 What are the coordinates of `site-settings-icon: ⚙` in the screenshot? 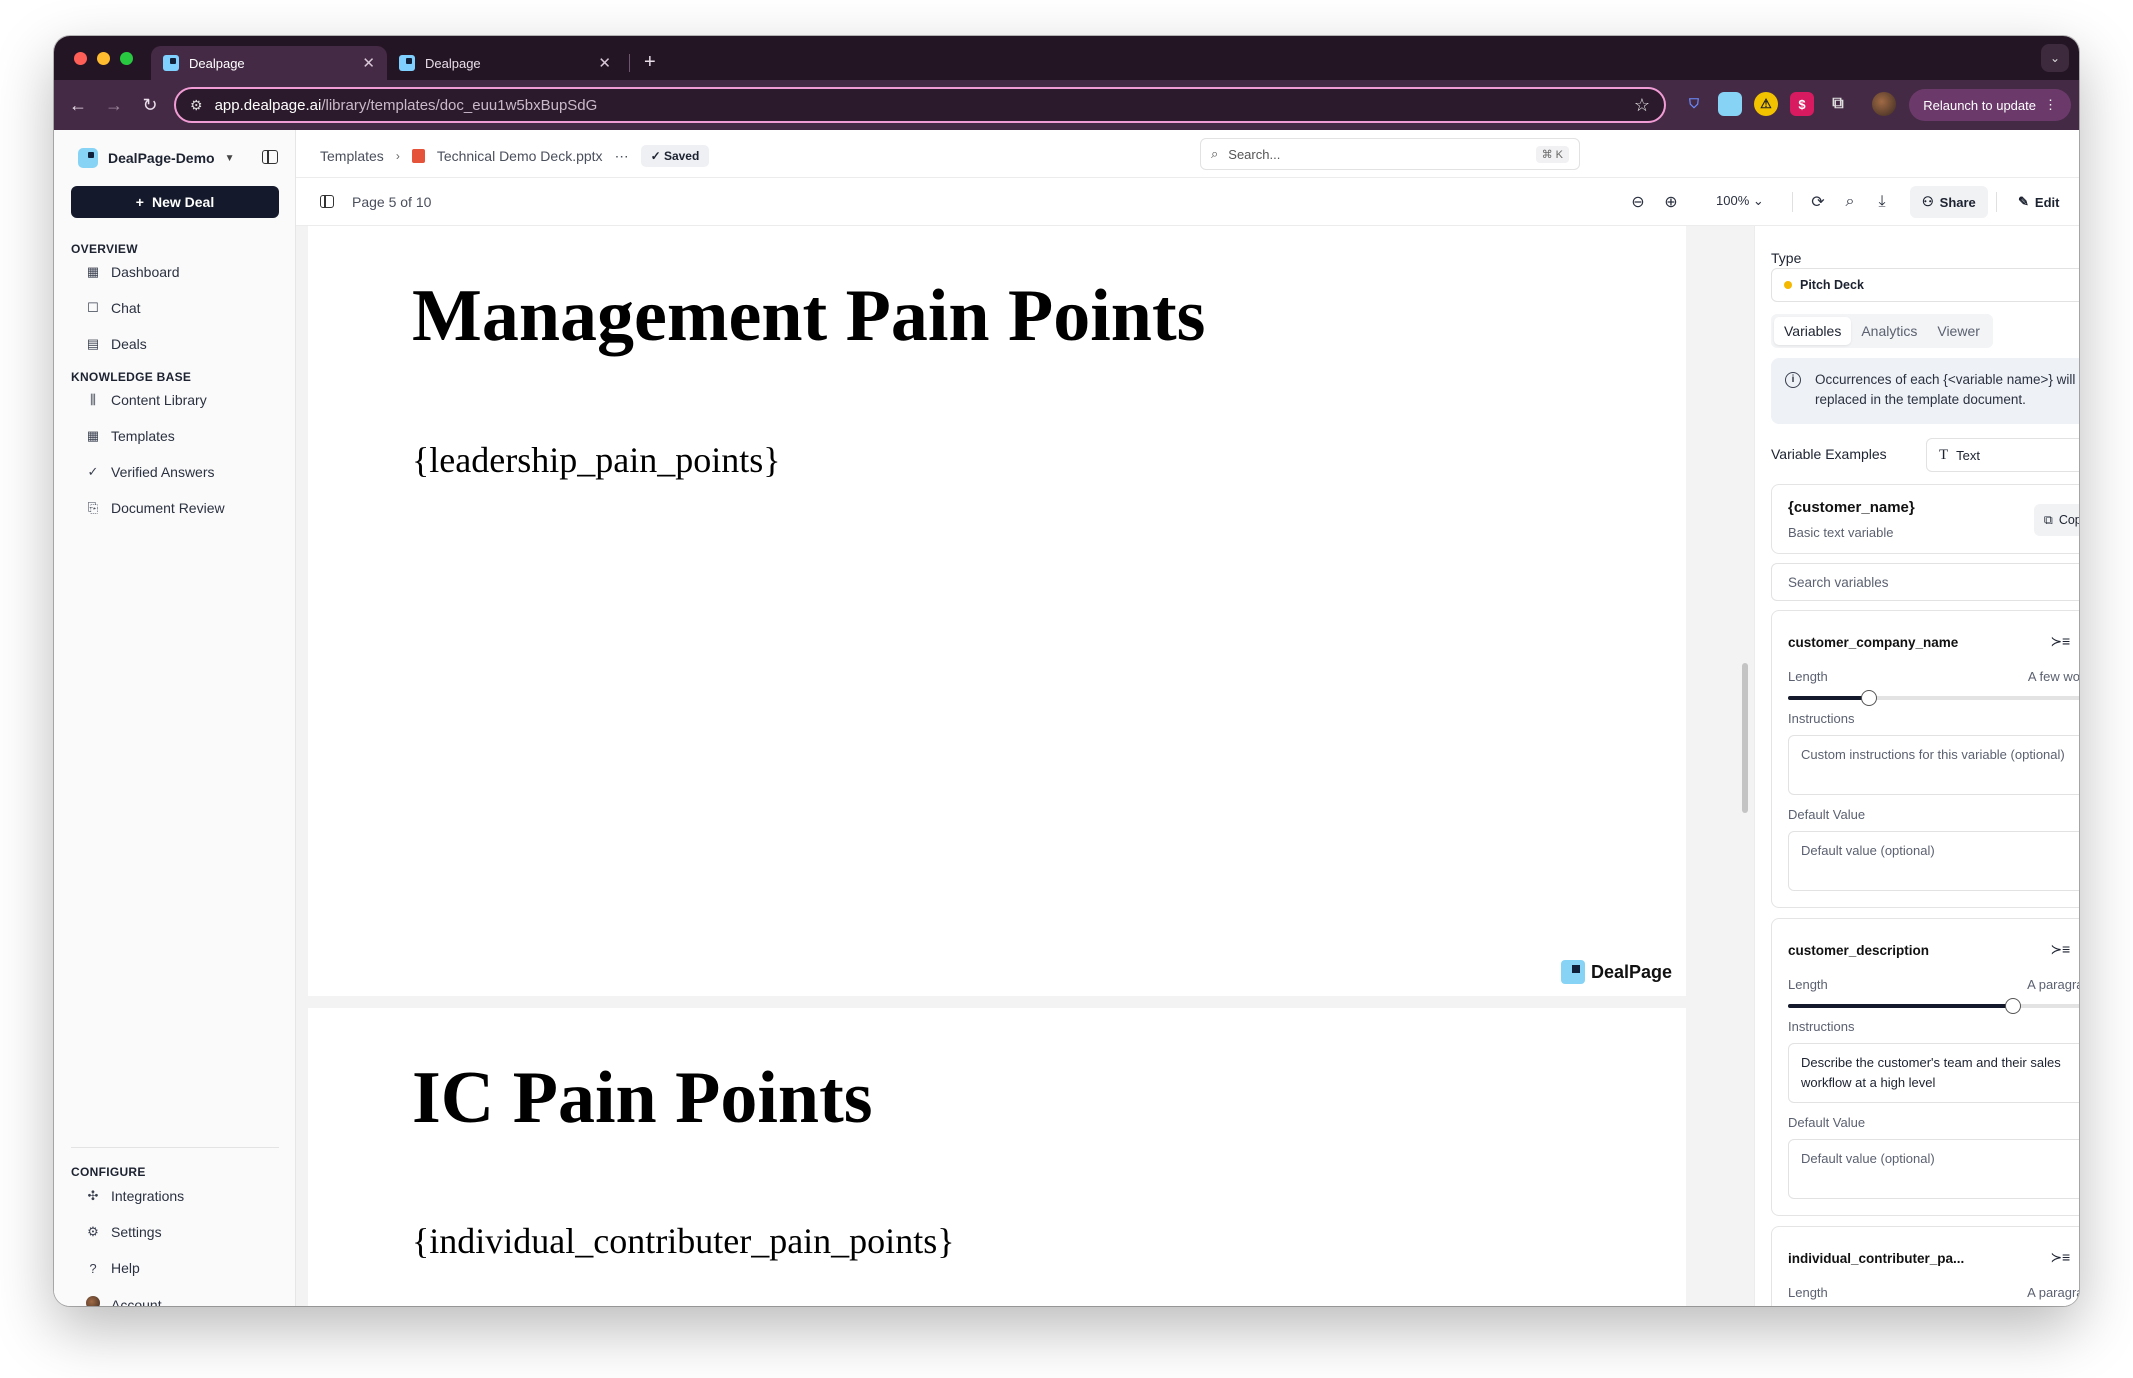 It's located at (196, 105).